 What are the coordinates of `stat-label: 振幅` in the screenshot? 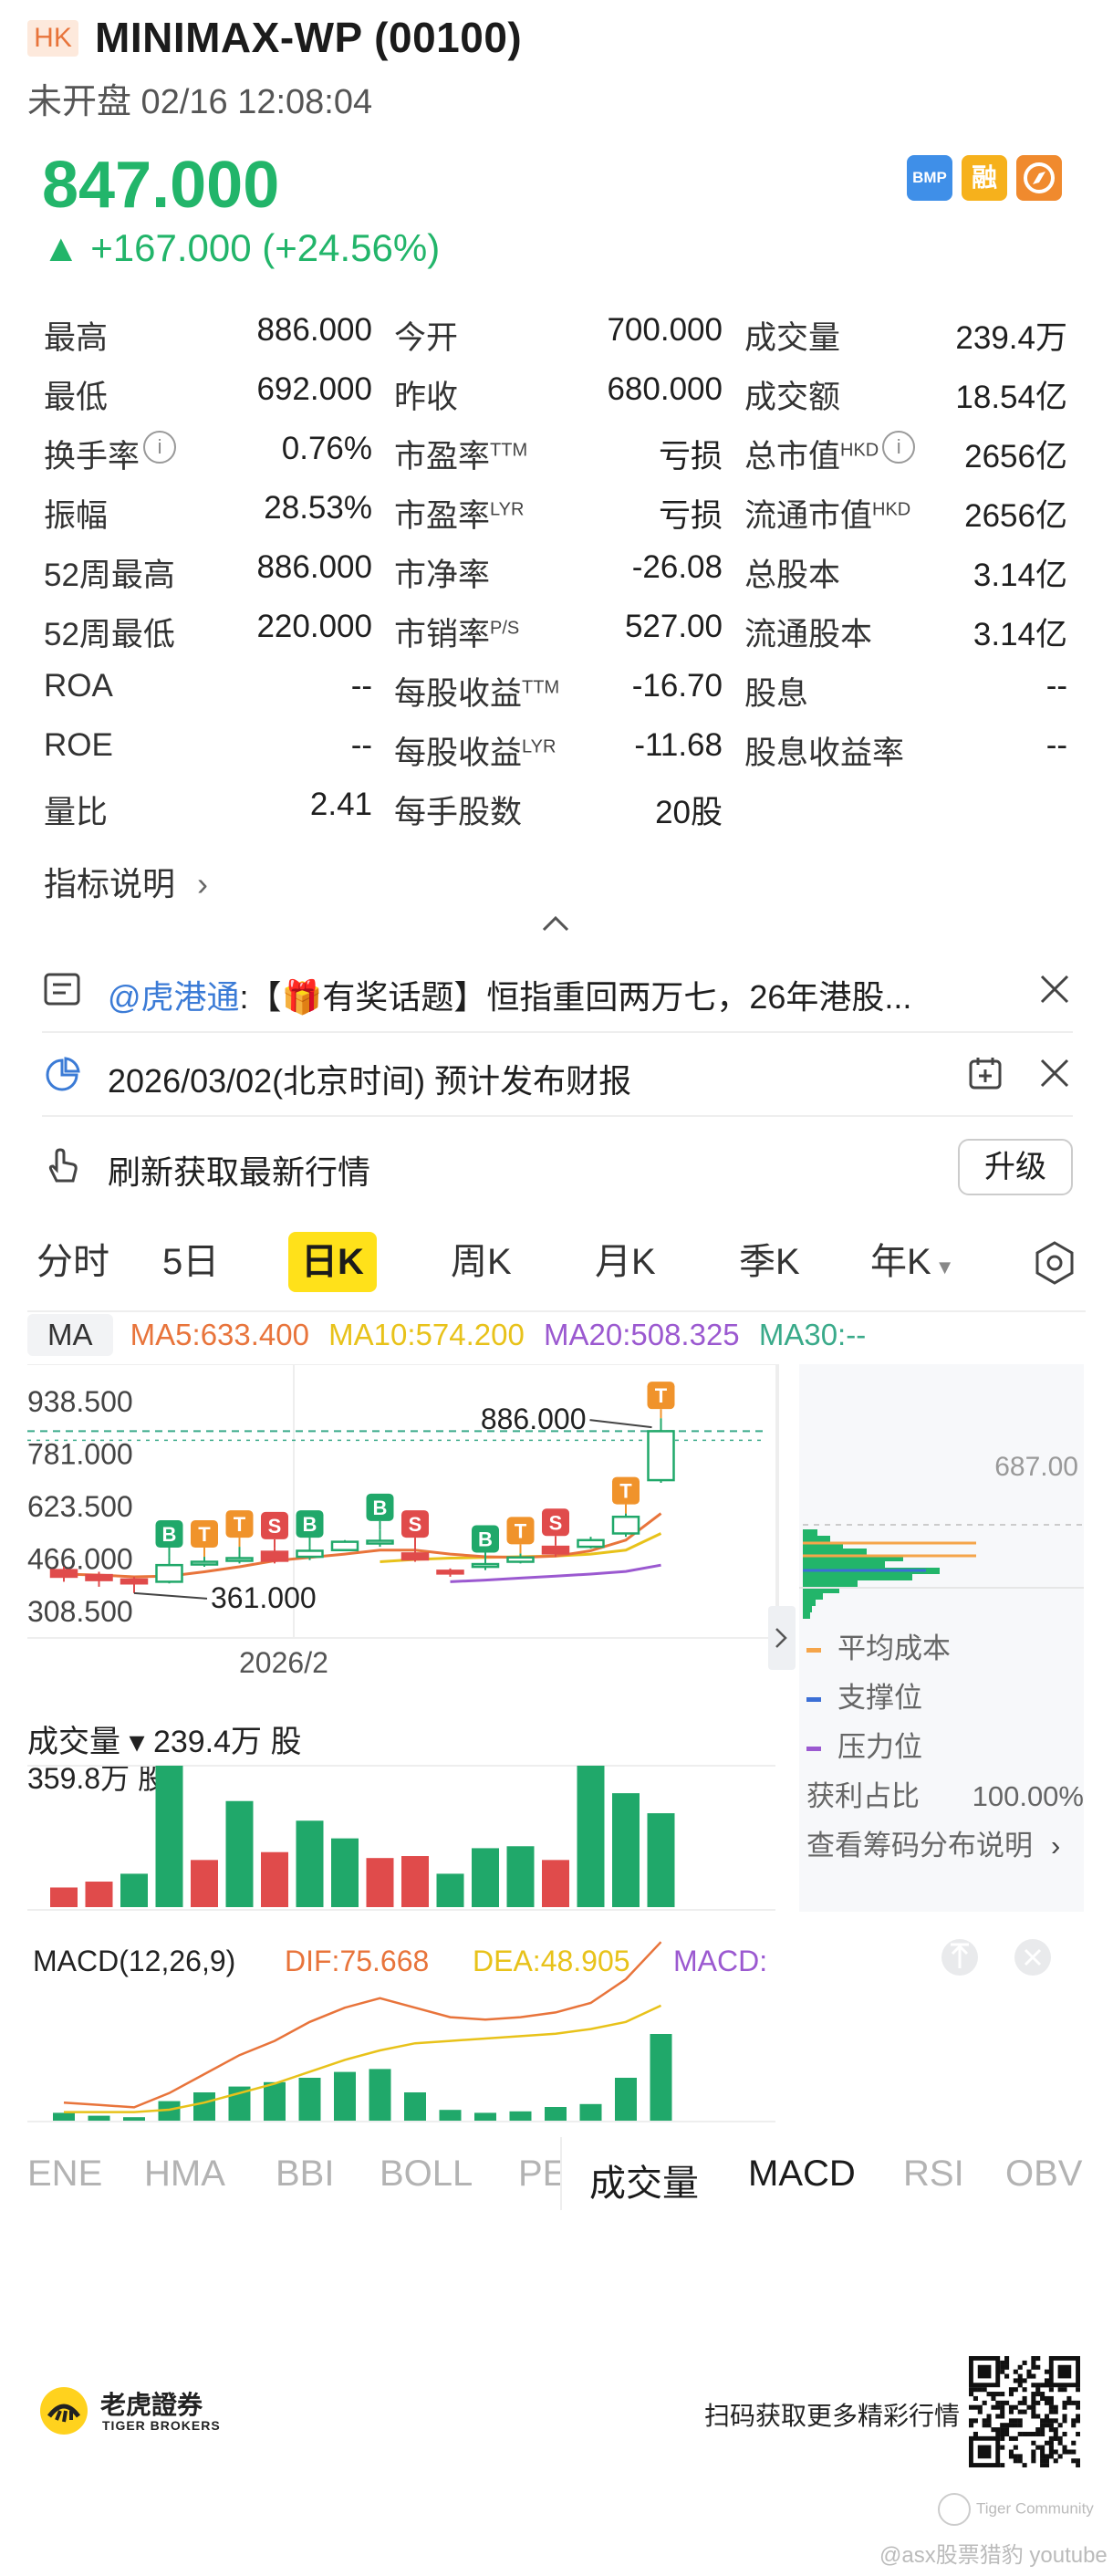 It's located at (76, 516).